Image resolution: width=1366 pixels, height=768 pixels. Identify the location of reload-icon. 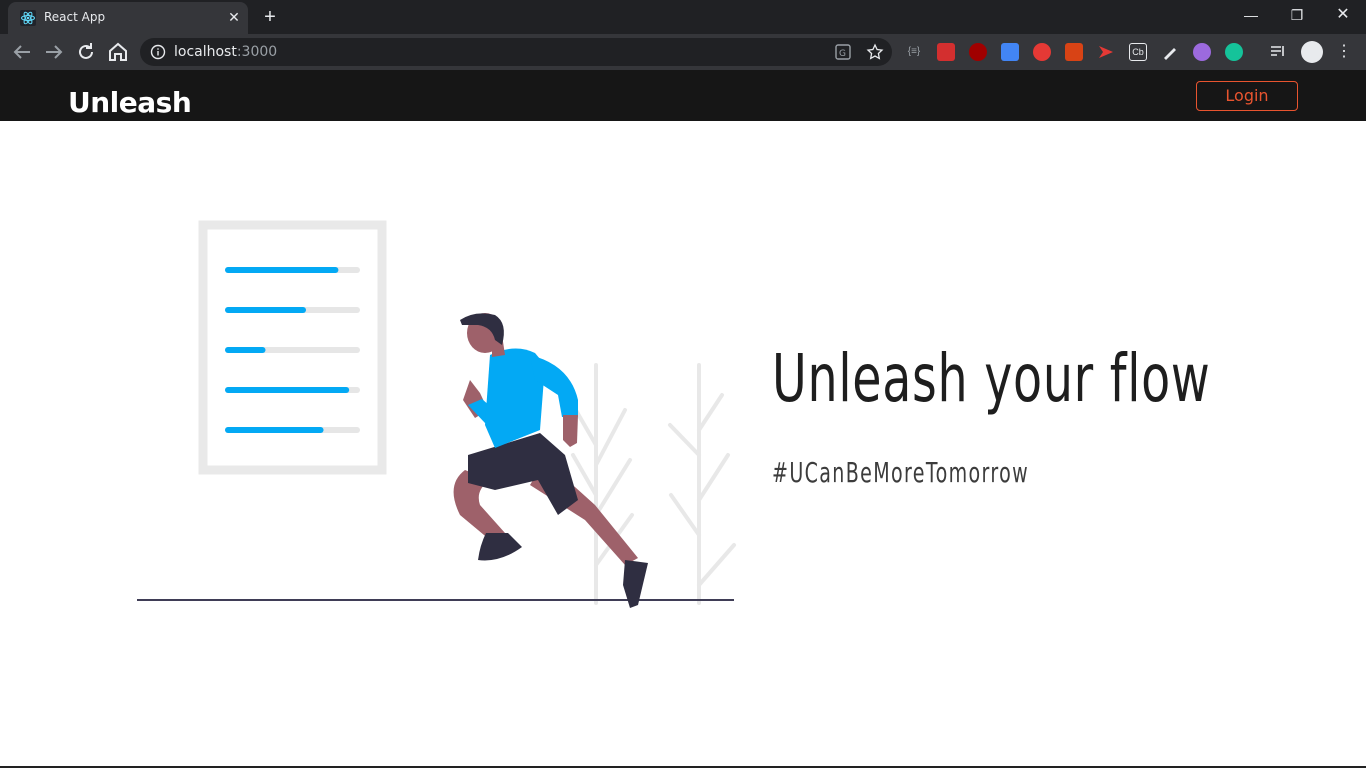
(86, 52).